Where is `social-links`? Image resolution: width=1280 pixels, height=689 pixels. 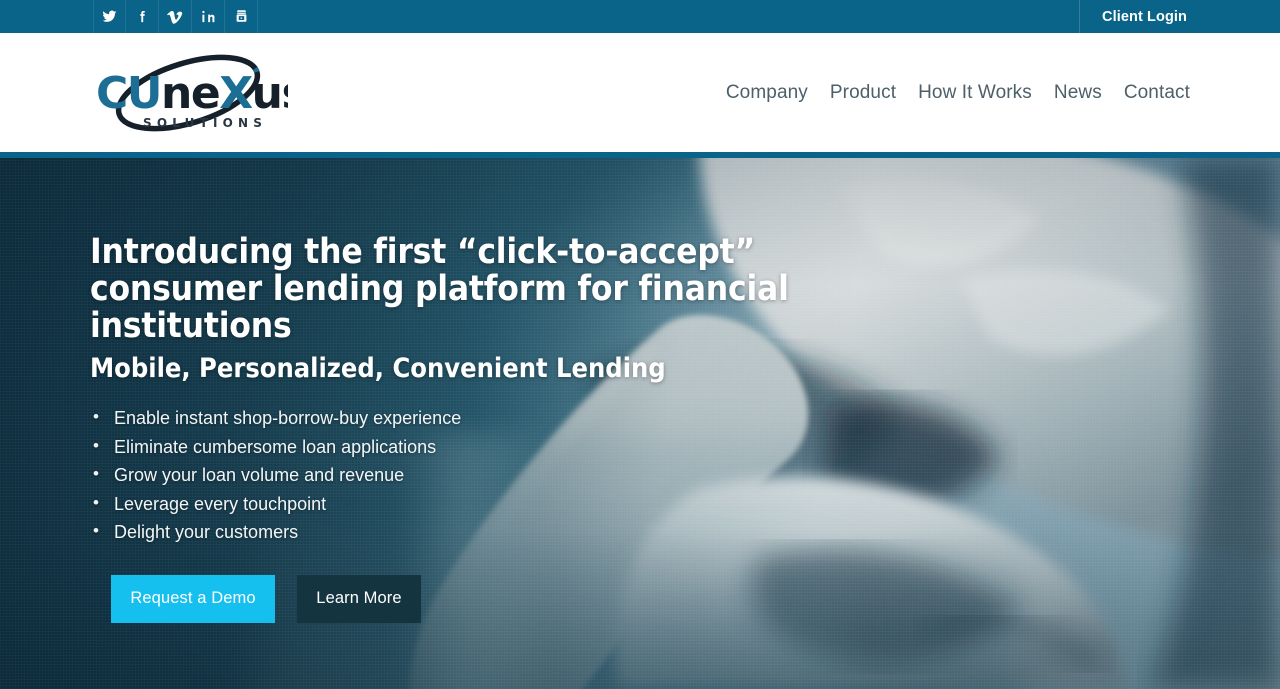
social-links is located at coordinates (175, 16).